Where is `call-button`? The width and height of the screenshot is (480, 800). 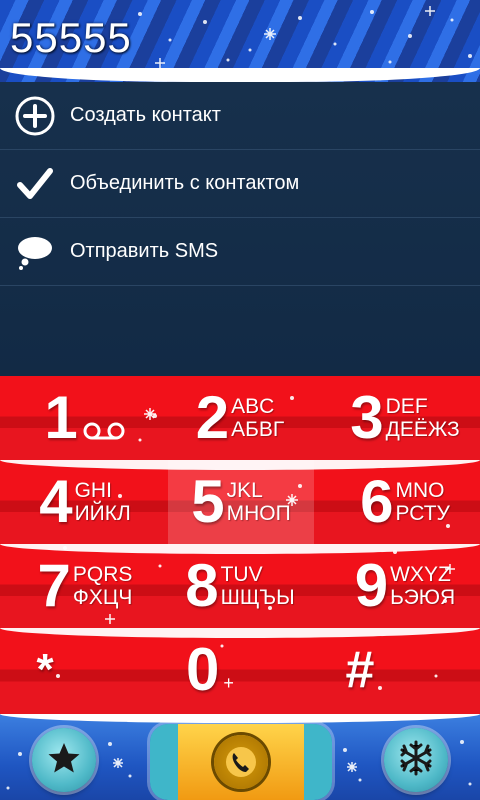 call-button is located at coordinates (241, 762).